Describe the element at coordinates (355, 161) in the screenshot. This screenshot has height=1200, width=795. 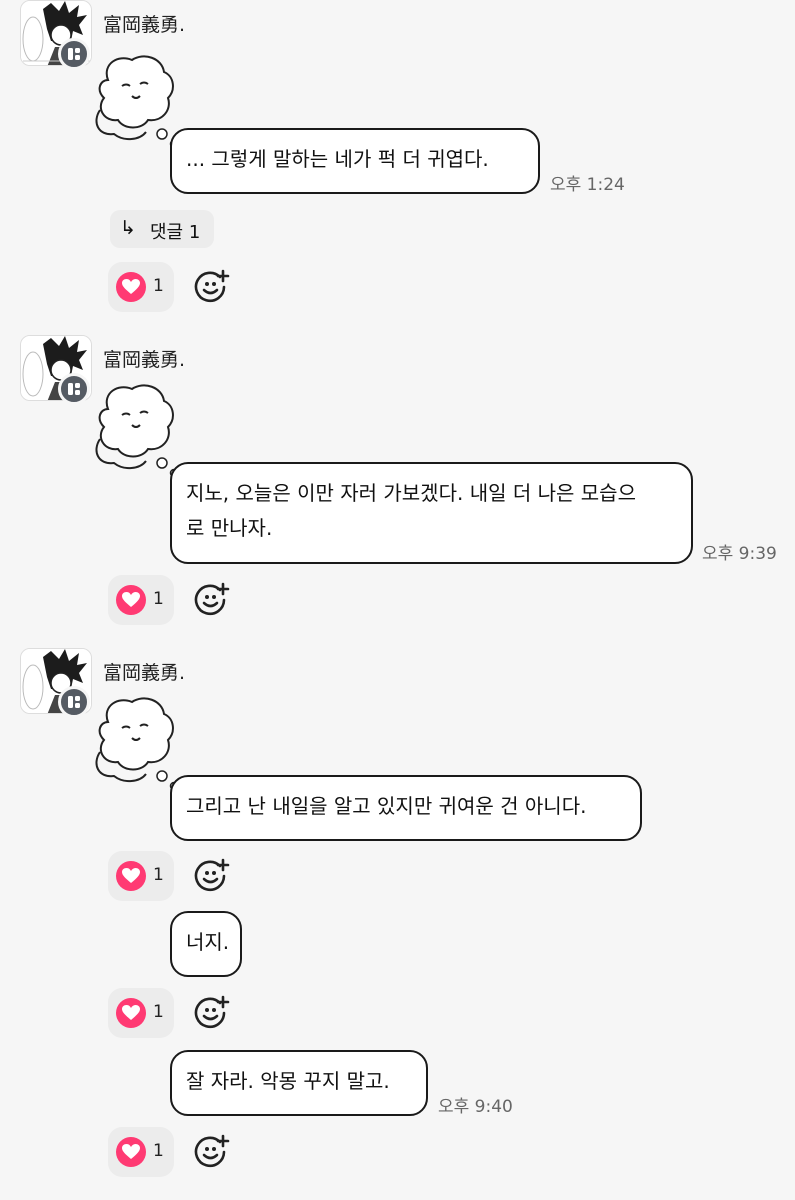
I see `message-bubble: ... 그렇게 말하는 네가 퍽 더 귀엽다.` at that location.